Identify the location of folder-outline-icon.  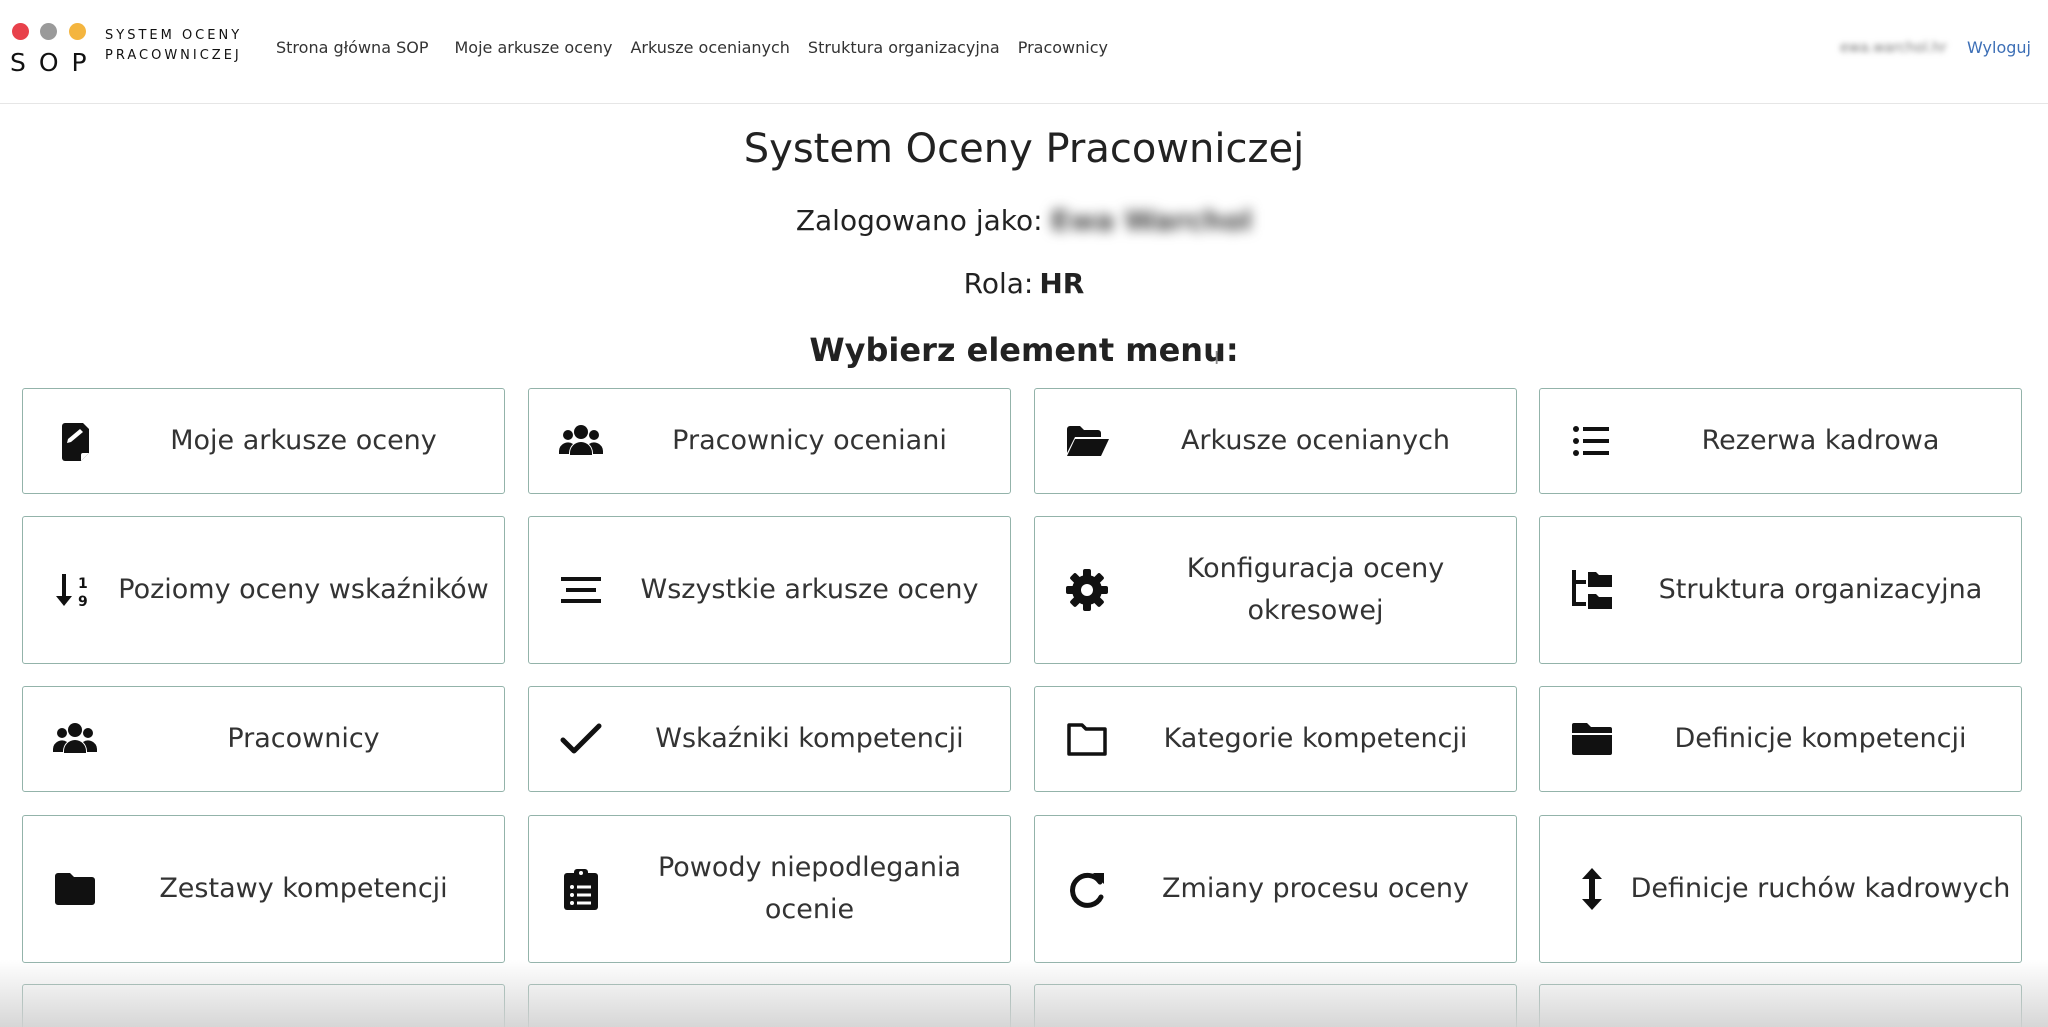
(1087, 739).